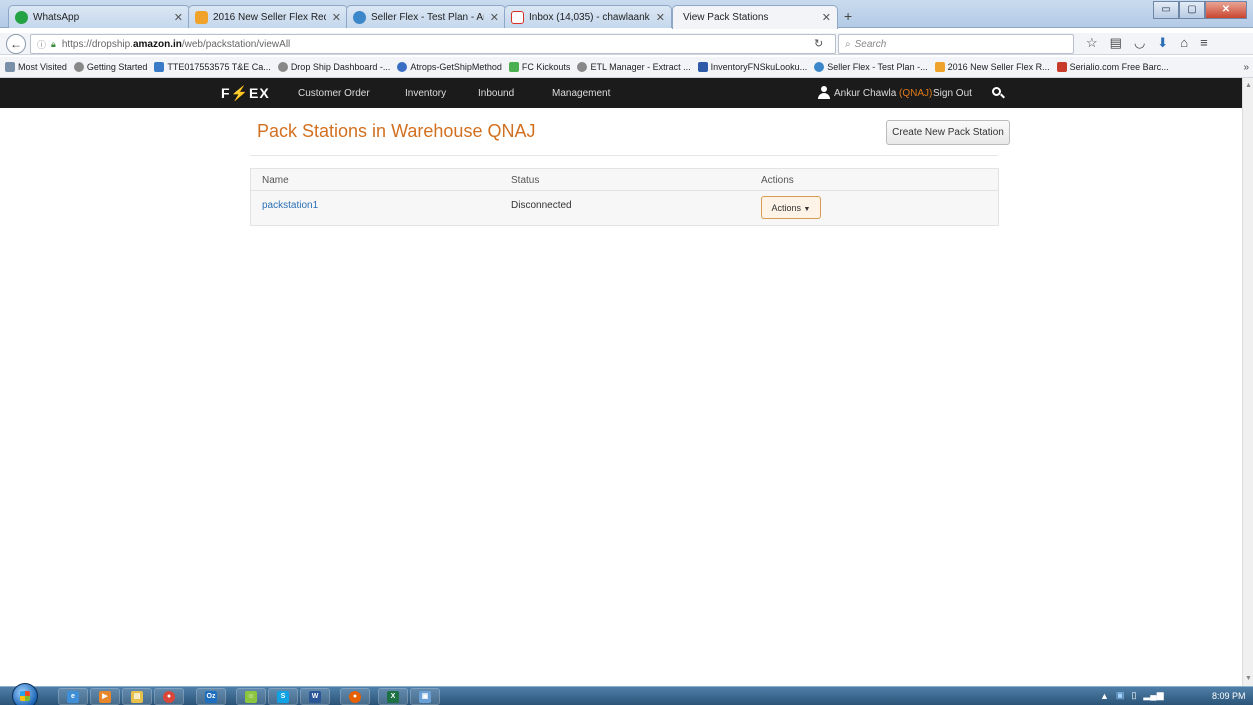  What do you see at coordinates (1246, 67) in the screenshot?
I see `bookmarks-overflow-button: »` at bounding box center [1246, 67].